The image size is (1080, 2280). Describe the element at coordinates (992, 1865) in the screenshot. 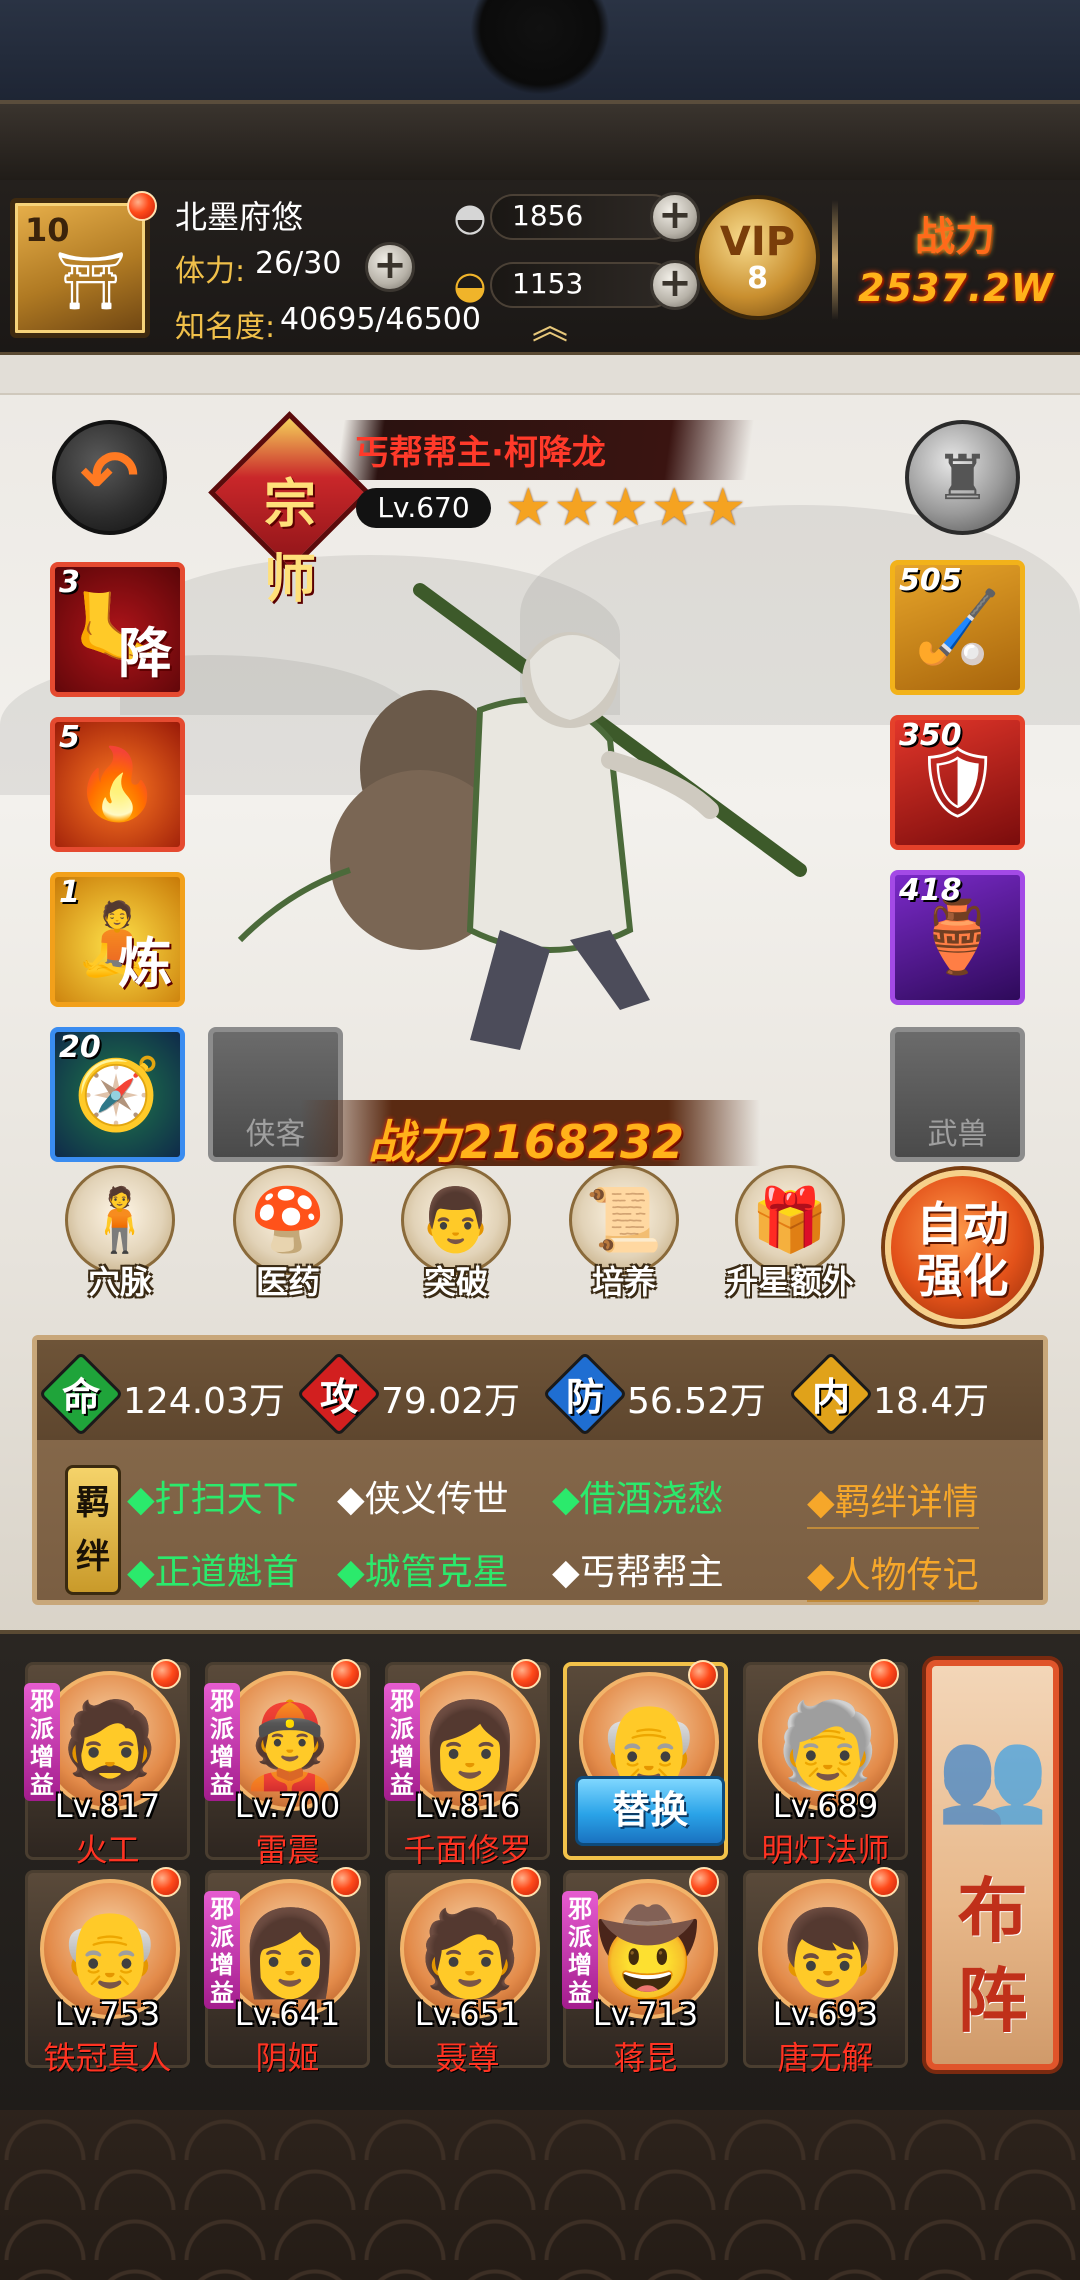

I see `formation-button: 👥 布阵` at that location.